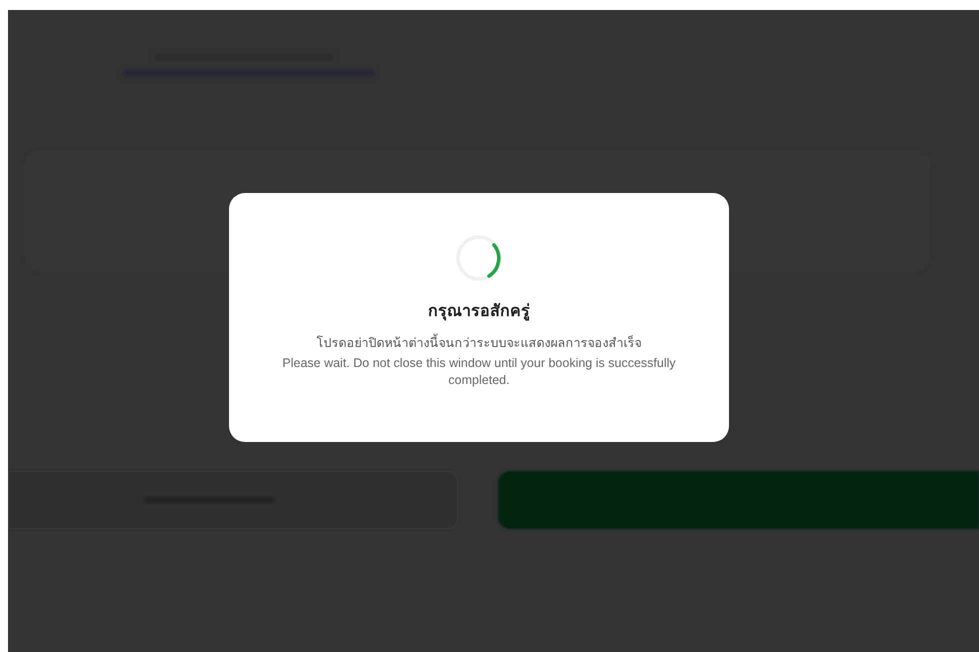  What do you see at coordinates (479, 343) in the screenshot?
I see `dialog-message-thai: โปรดอย่าปิดหน้าต่างนี้จนกว่าระบบจะแสดงผลการจองสำเร็จ` at bounding box center [479, 343].